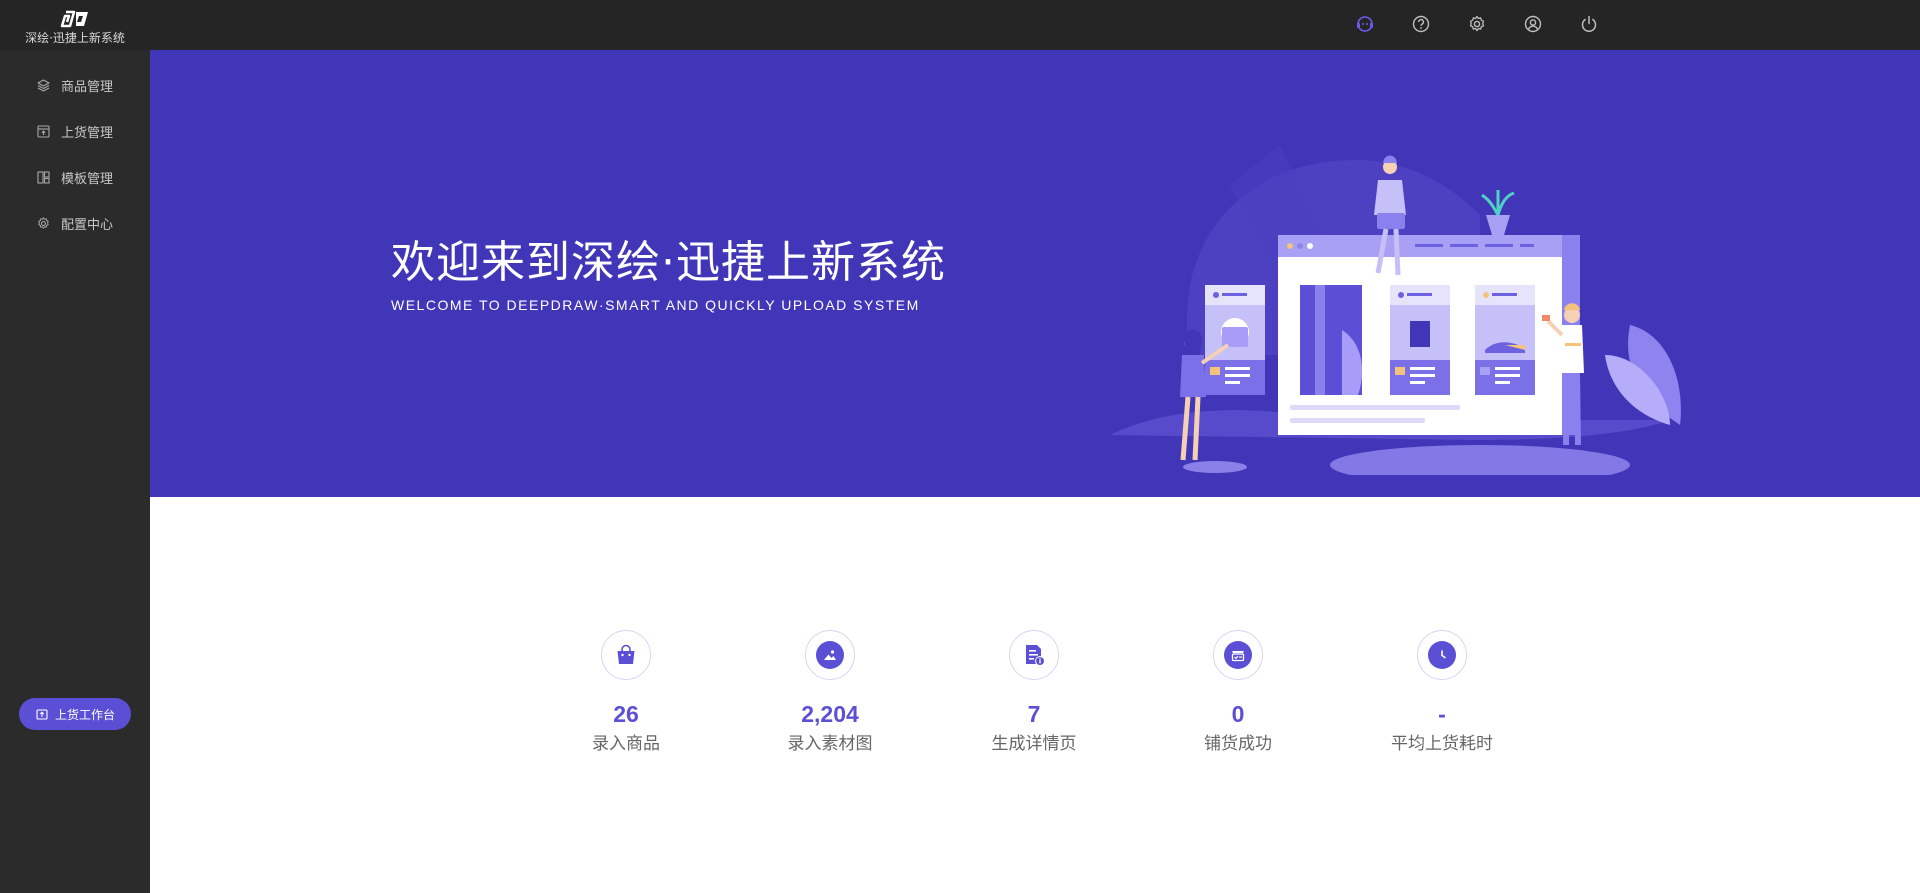 This screenshot has height=893, width=1920. Describe the element at coordinates (1238, 714) in the screenshot. I see `stat-value: 0` at that location.